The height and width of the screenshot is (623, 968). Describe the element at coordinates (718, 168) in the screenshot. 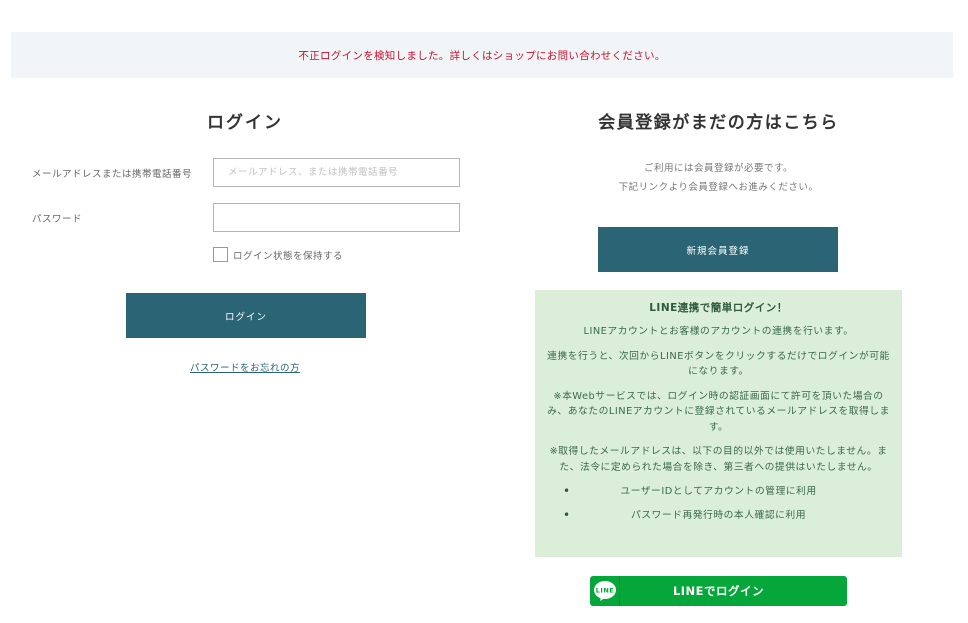

I see `register-note-line-1: ご利用には会員登録が必要です。` at that location.